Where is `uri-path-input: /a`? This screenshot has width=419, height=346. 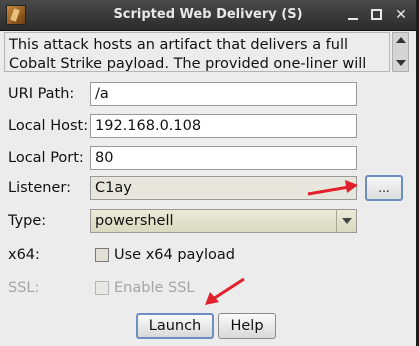
uri-path-input: /a is located at coordinates (223, 94).